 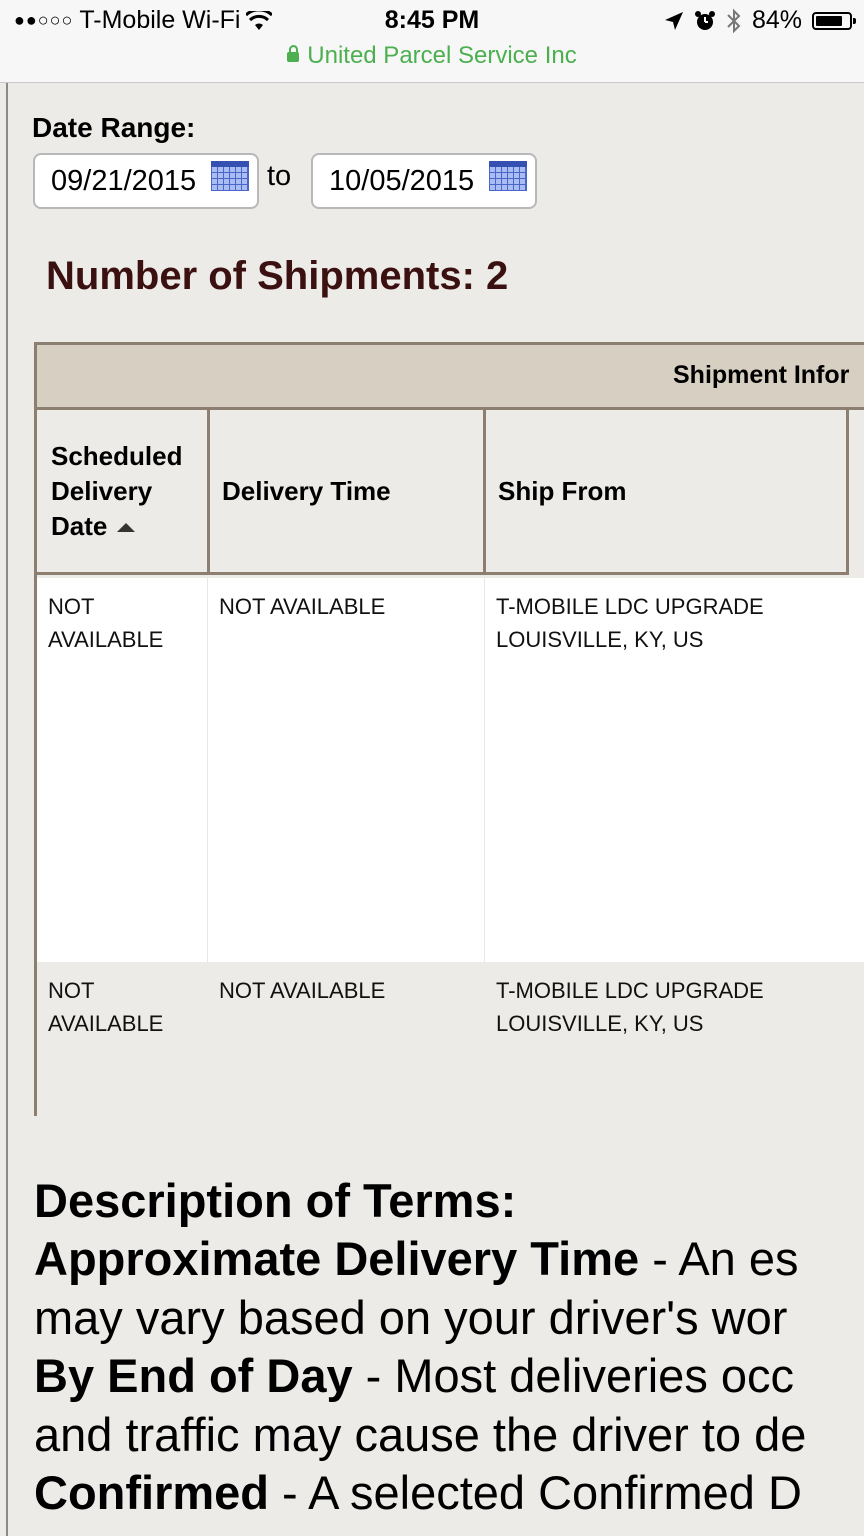 What do you see at coordinates (442, 55) in the screenshot?
I see `site-name: United Parcel Service Inc` at bounding box center [442, 55].